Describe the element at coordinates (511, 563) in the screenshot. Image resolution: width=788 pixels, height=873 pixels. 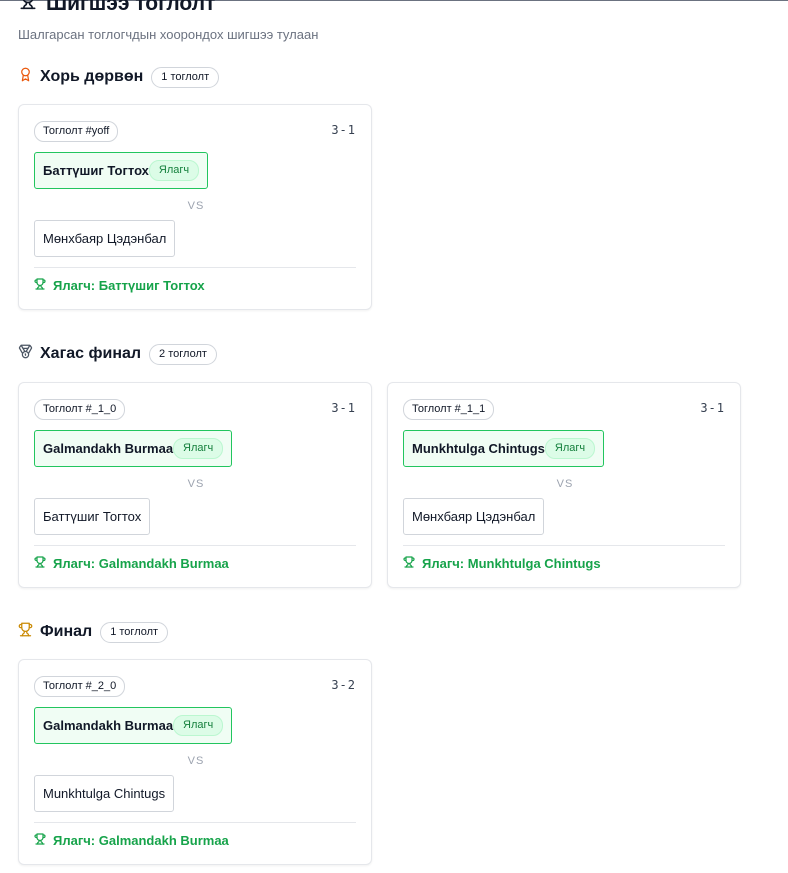
I see `winner-text: Ялагч: Munkhtulga Chintugs` at that location.